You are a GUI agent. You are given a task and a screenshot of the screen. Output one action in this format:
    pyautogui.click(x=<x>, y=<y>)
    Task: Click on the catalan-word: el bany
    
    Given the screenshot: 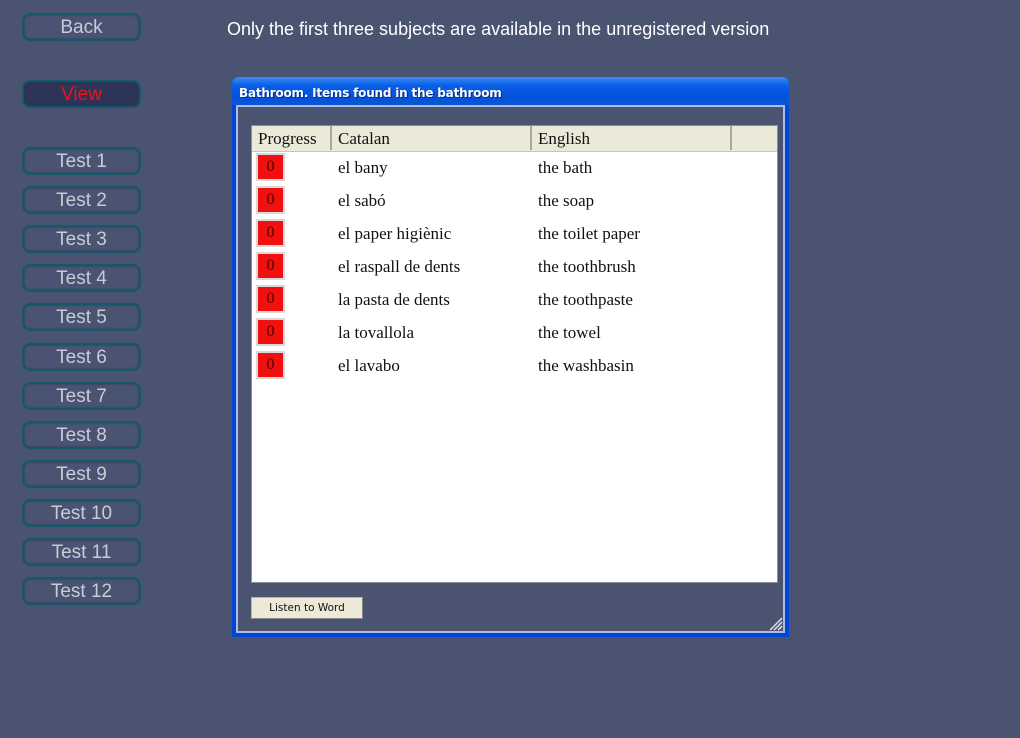 What is the action you would take?
    pyautogui.click(x=363, y=167)
    